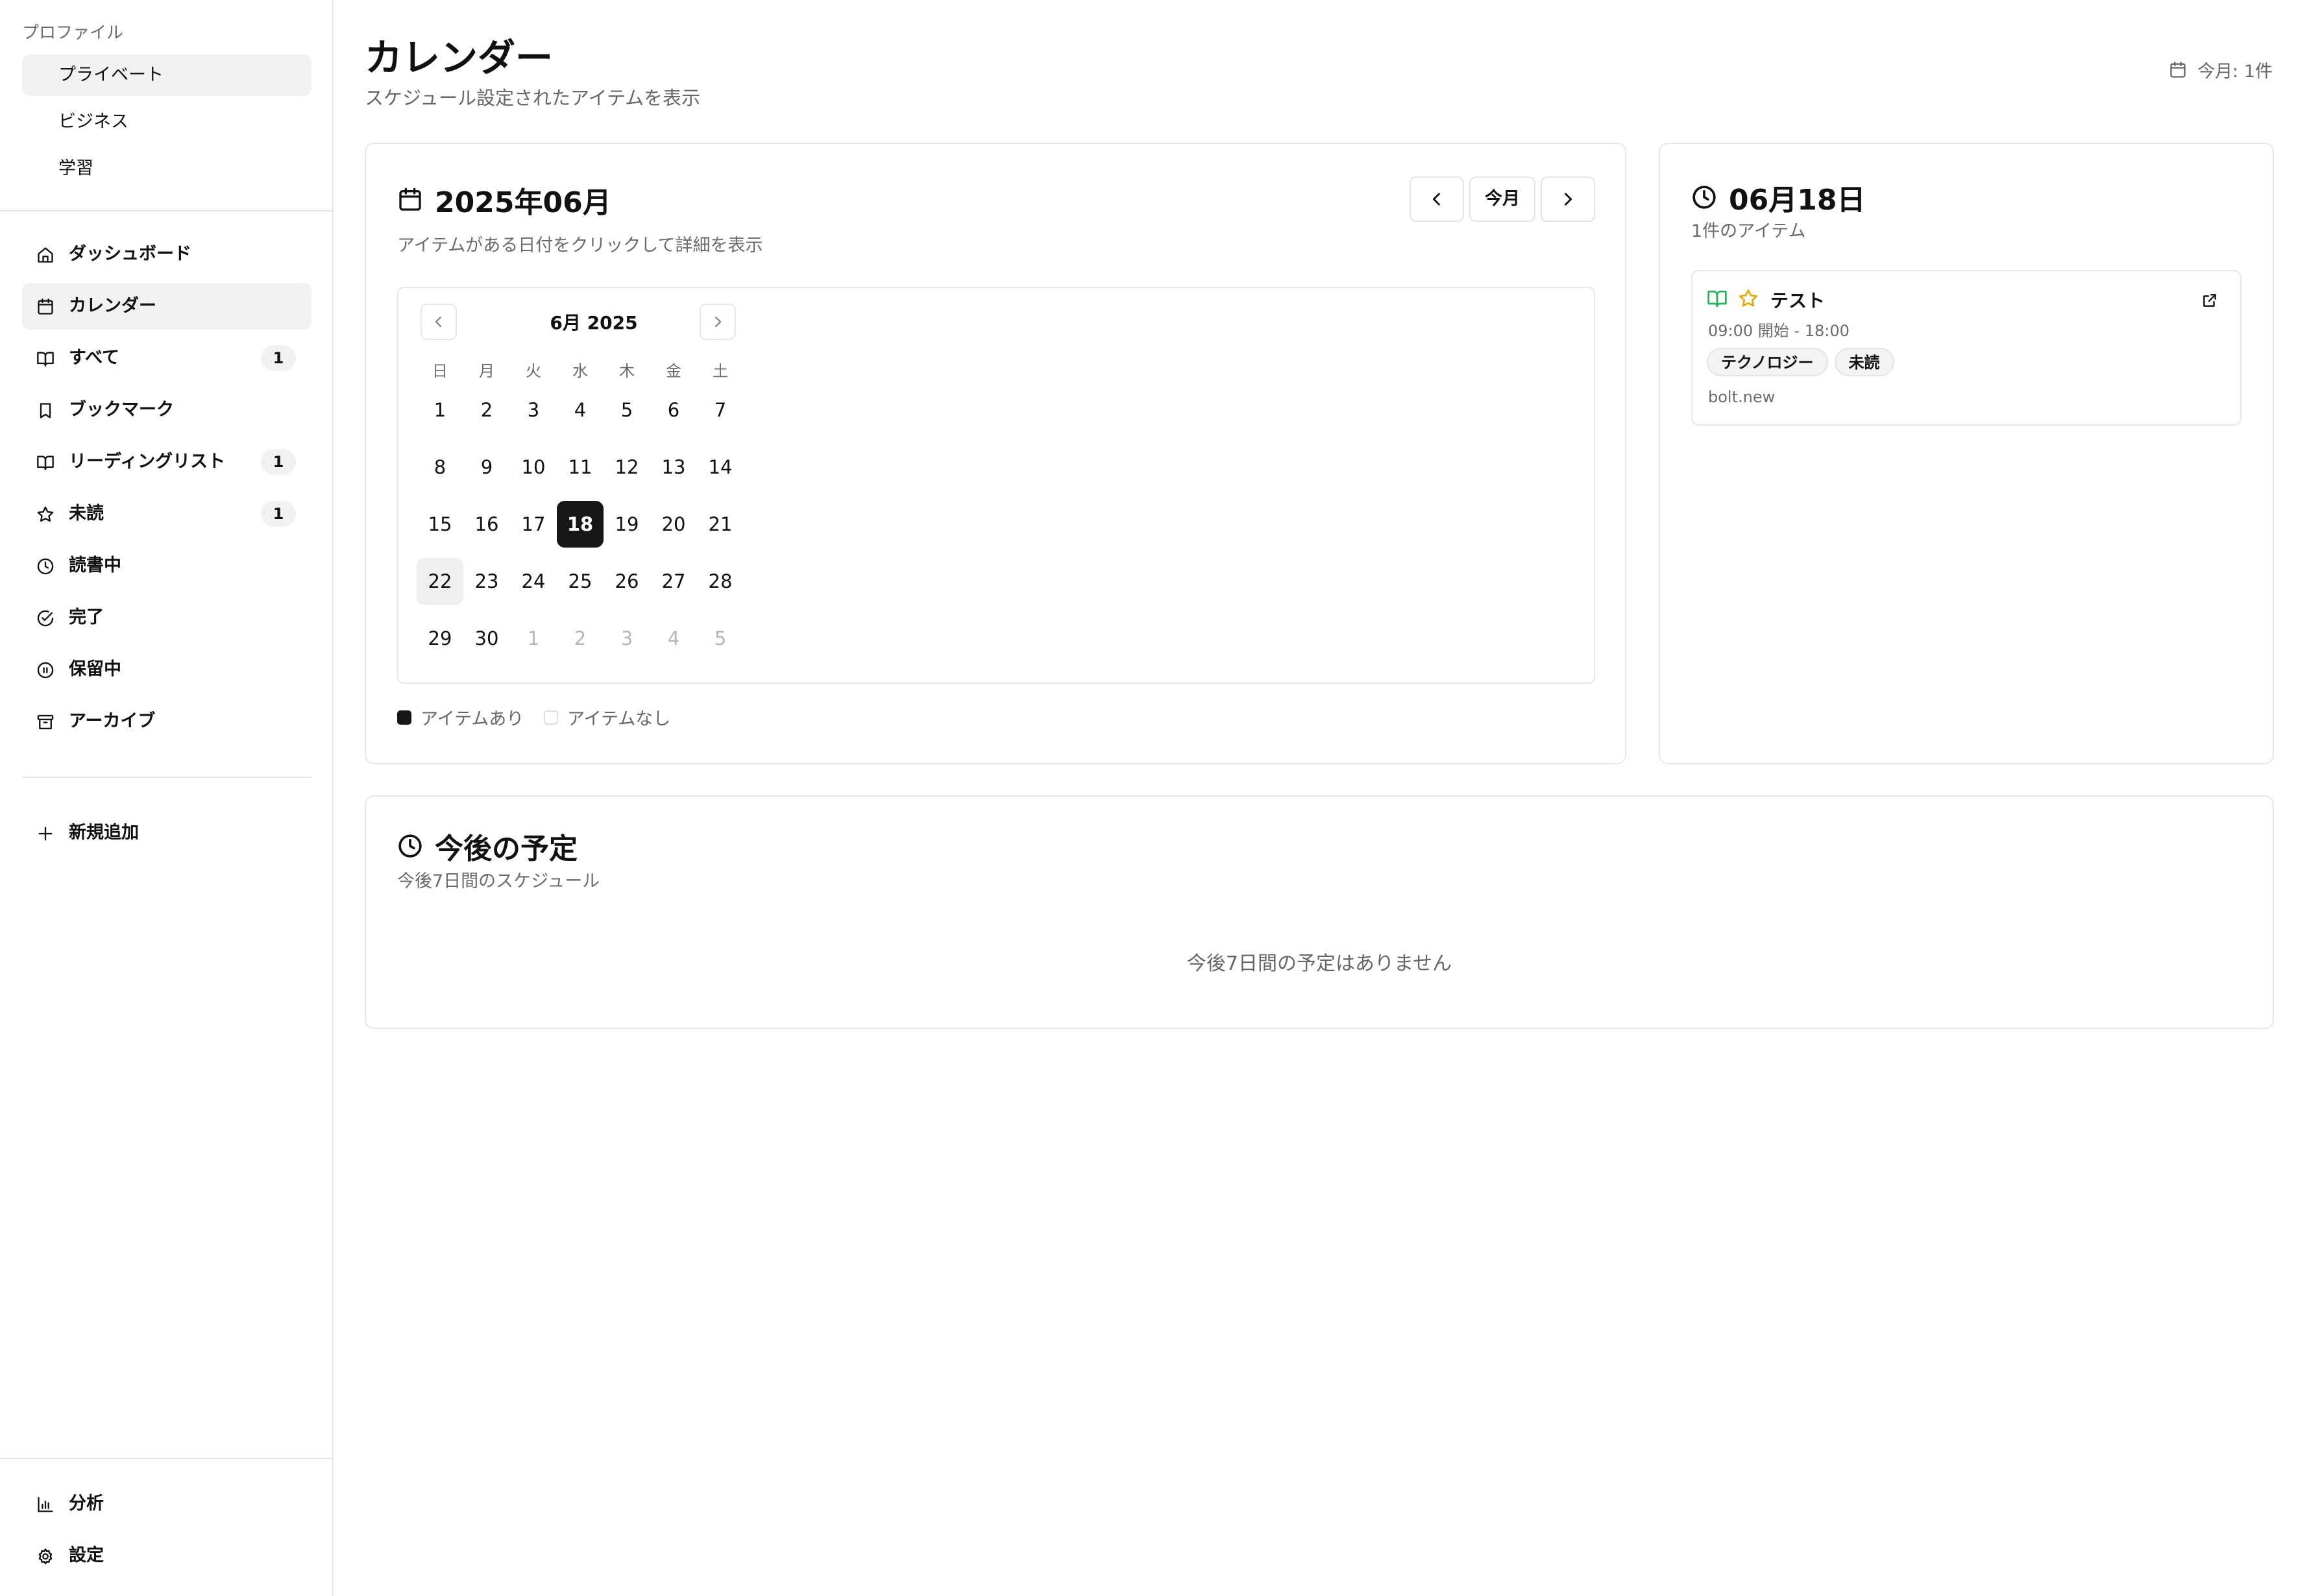  Describe the element at coordinates (112, 721) in the screenshot. I see `sidebar-item-label: アーカイブ` at that location.